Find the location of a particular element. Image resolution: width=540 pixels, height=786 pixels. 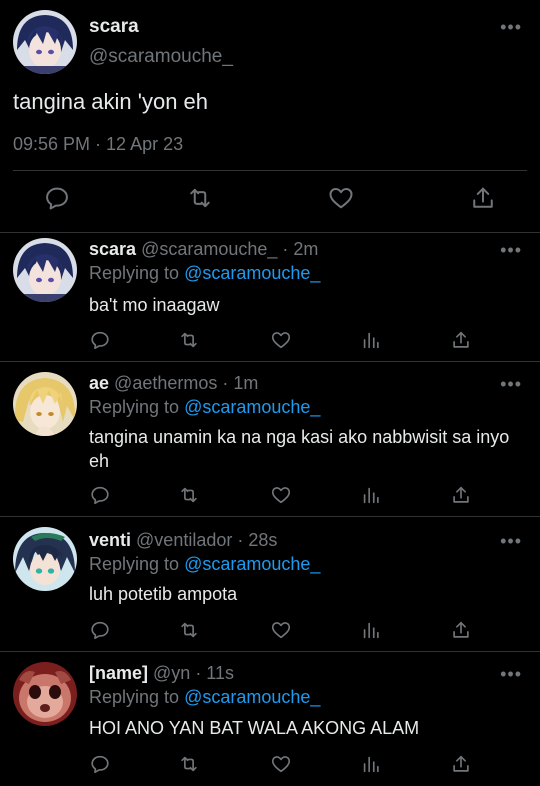

reply-header: ae @aethermos · 1m is located at coordinates (173, 383).